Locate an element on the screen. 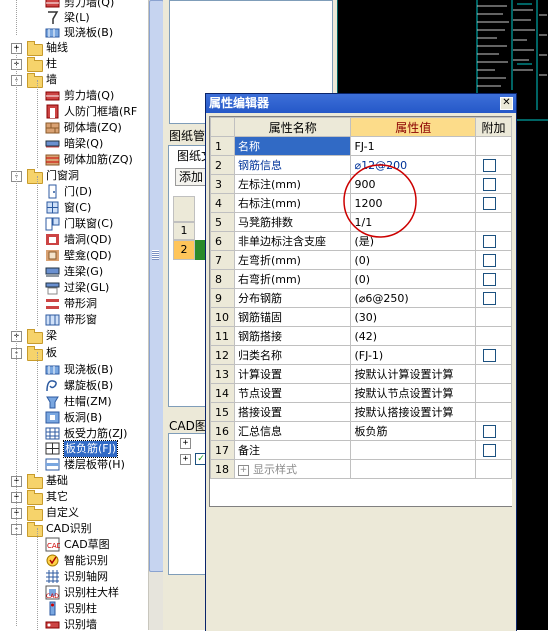 This screenshot has height=631, width=548. tree-item-26: 板洞(B) is located at coordinates (74, 418).